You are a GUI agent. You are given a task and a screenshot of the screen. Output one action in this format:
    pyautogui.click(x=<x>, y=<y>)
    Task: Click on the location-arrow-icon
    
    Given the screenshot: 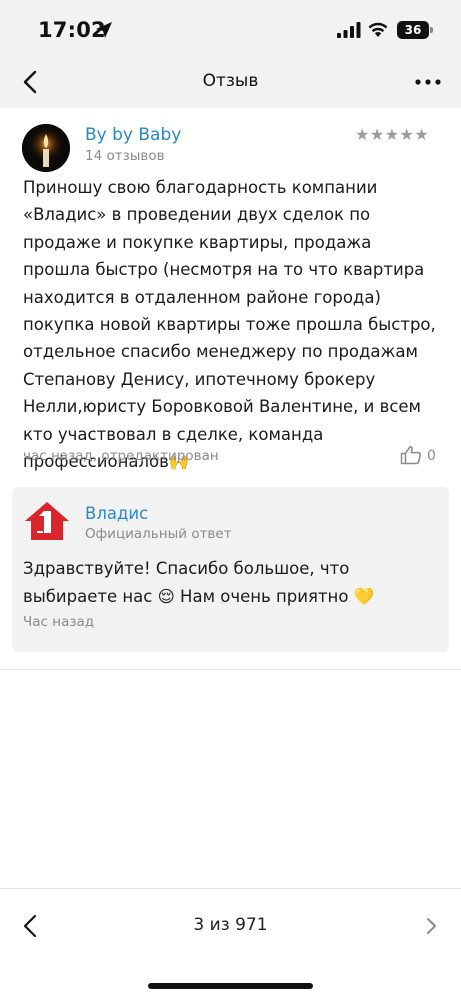 What is the action you would take?
    pyautogui.click(x=104, y=30)
    